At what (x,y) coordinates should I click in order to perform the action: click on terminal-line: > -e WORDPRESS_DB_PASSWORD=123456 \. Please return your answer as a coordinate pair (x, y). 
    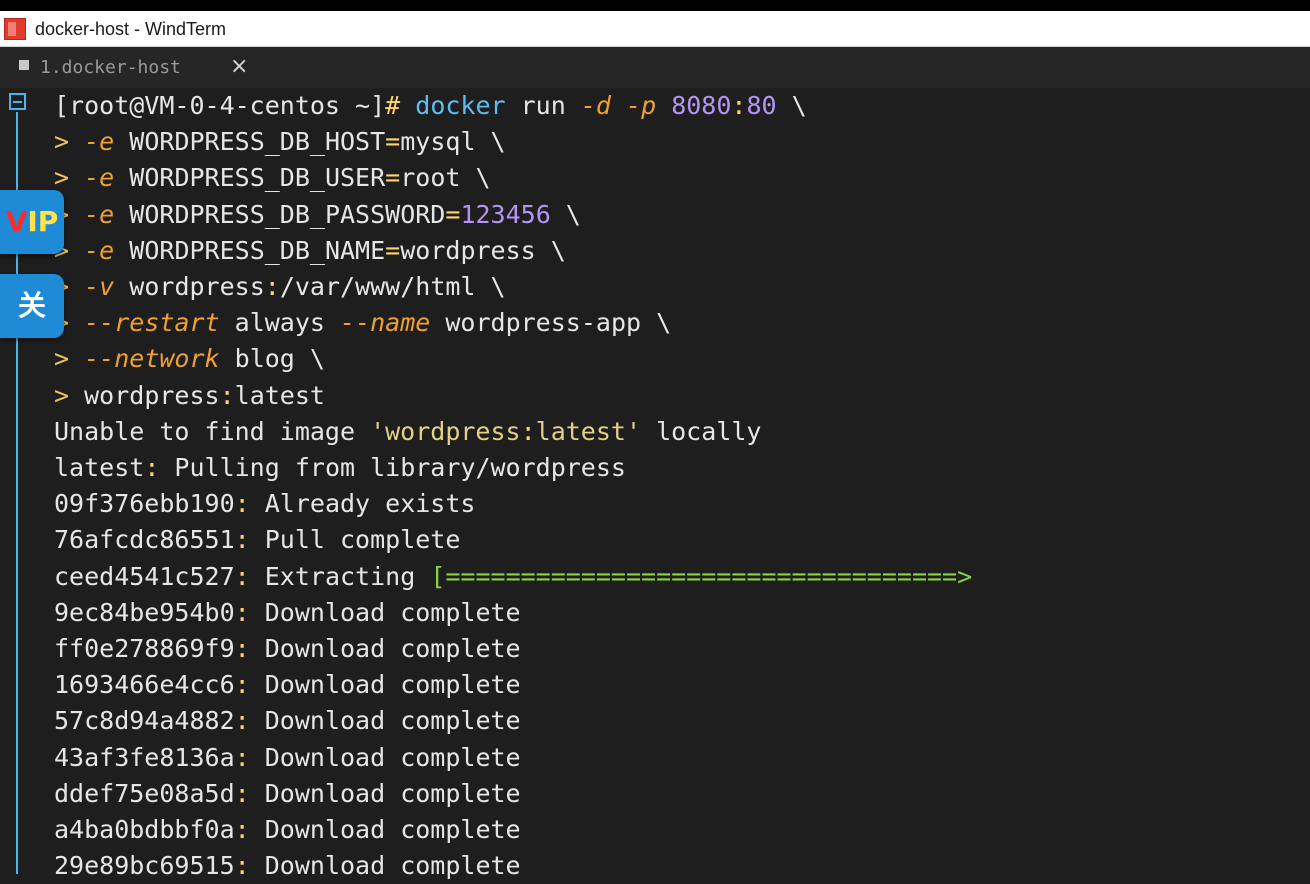
    Looking at the image, I should click on (317, 214).